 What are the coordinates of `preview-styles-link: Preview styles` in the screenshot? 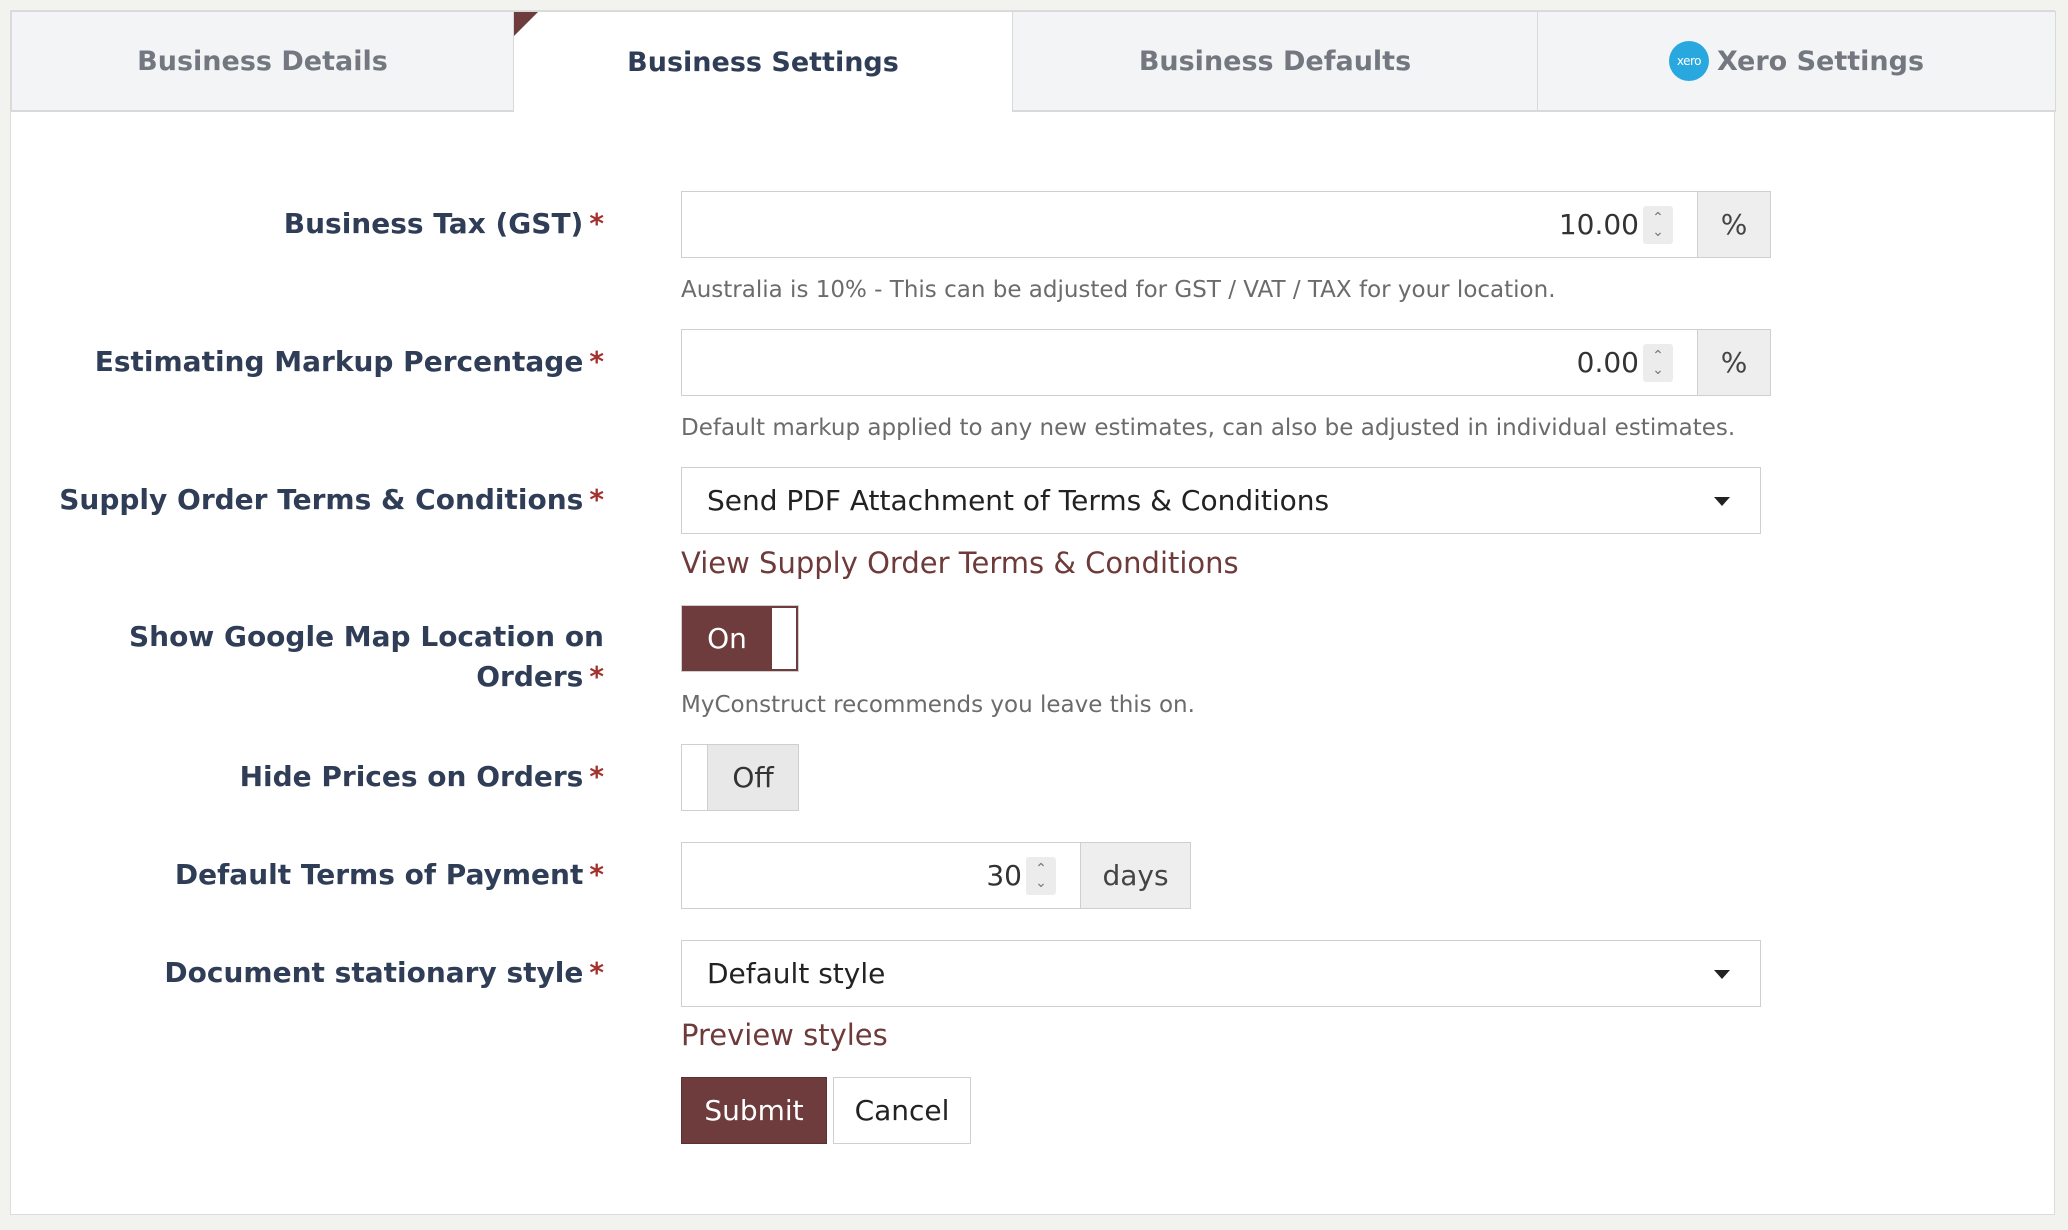 It's located at (784, 1035).